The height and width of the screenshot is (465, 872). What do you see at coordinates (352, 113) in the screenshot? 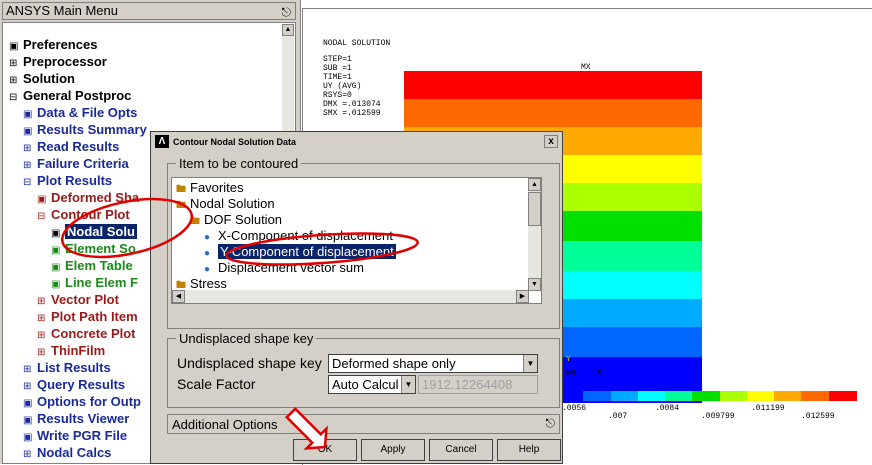
I see `plot-info-line: SMX =.012599` at bounding box center [352, 113].